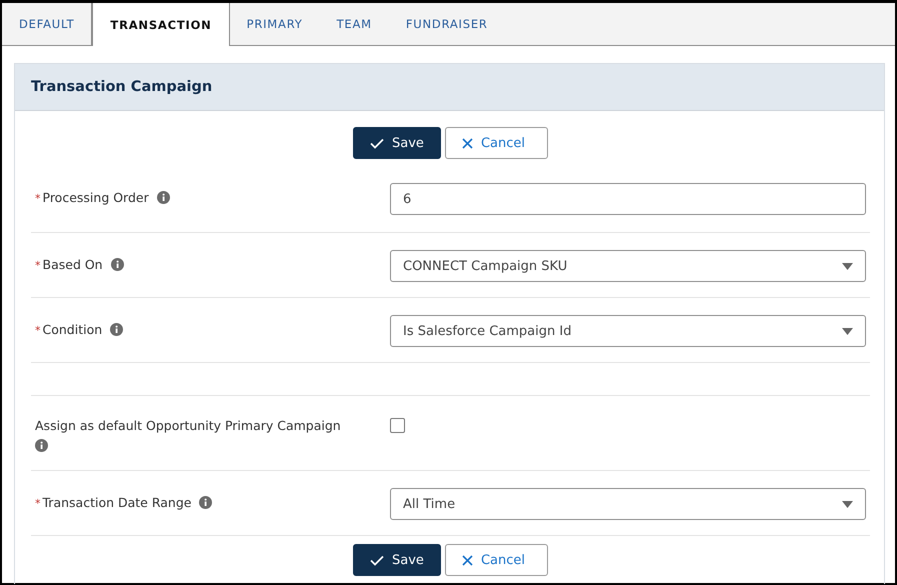 This screenshot has height=585, width=897. Describe the element at coordinates (446, 24) in the screenshot. I see `tab: FUNDRAISER` at that location.